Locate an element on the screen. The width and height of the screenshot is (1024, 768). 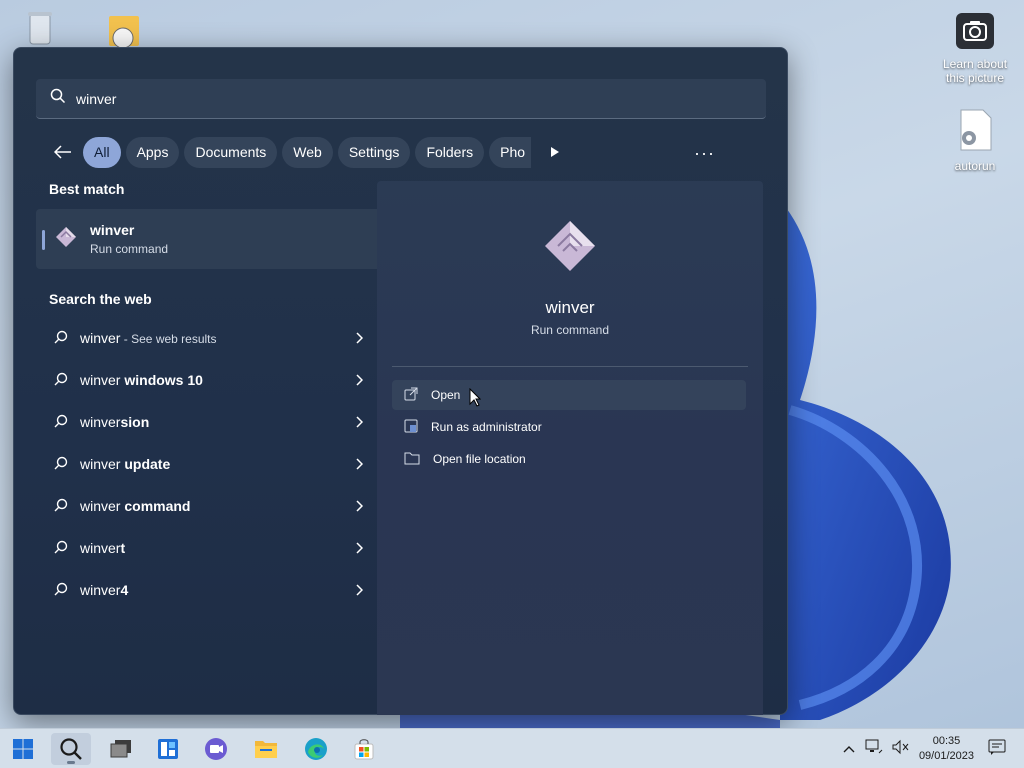
query-completion: update is located at coordinates (145, 464).